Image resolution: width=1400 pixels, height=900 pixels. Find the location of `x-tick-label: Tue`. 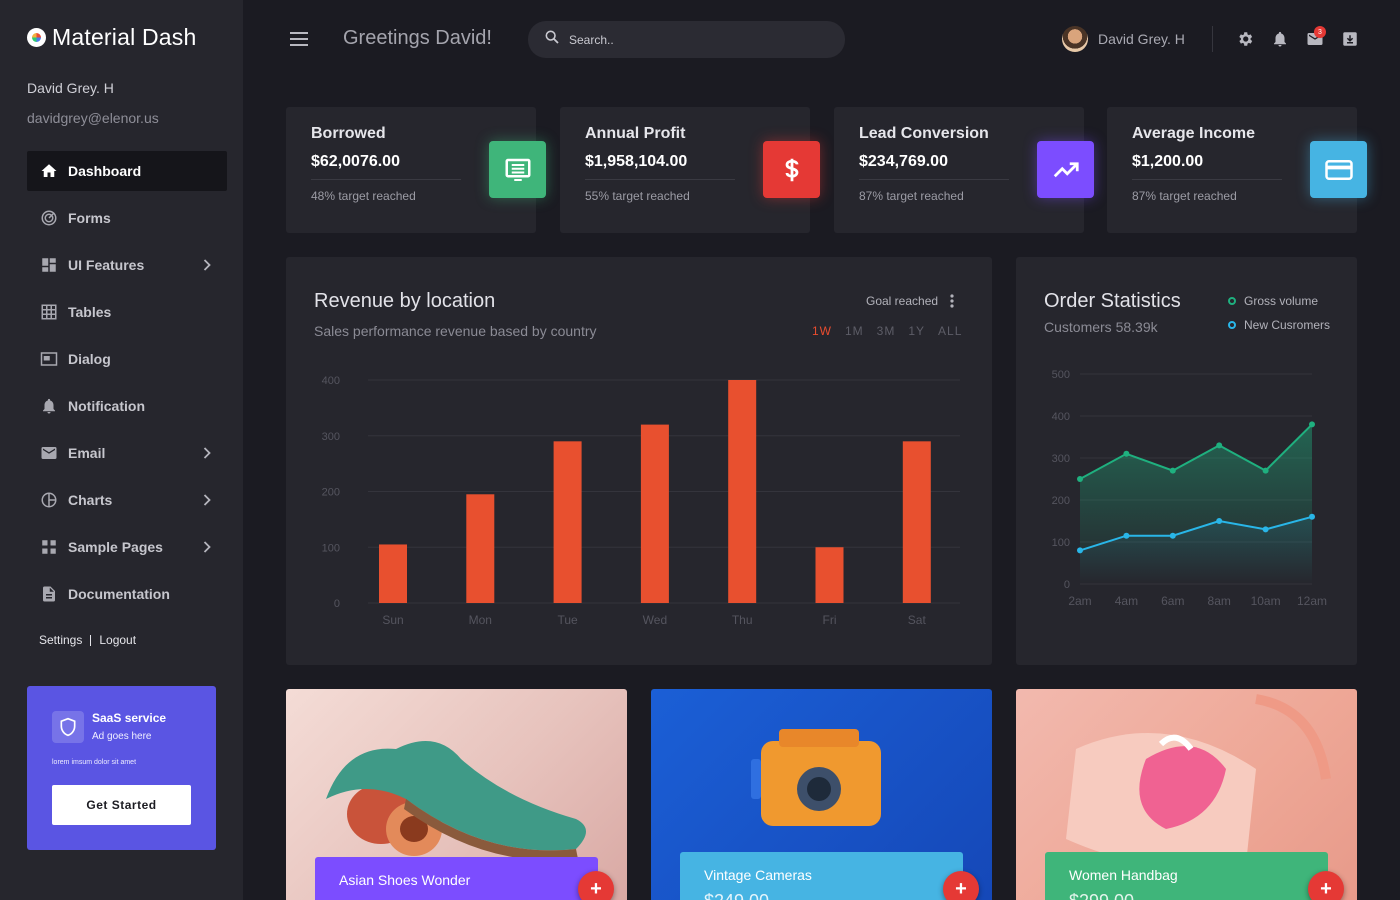

x-tick-label: Tue is located at coordinates (567, 620).